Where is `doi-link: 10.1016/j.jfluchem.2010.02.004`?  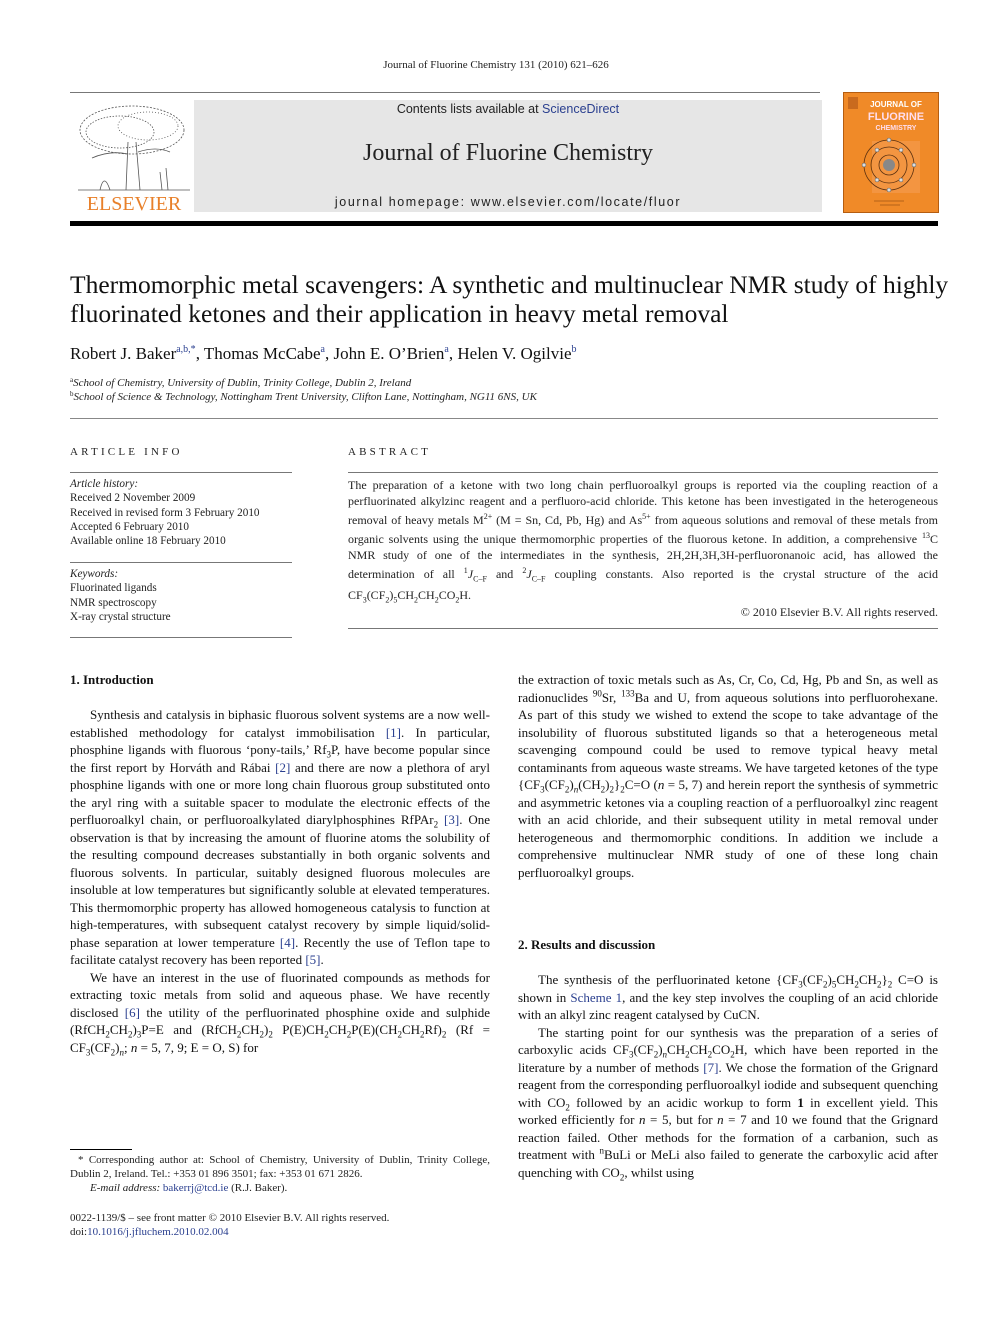 doi-link: 10.1016/j.jfluchem.2010.02.004 is located at coordinates (157, 1232).